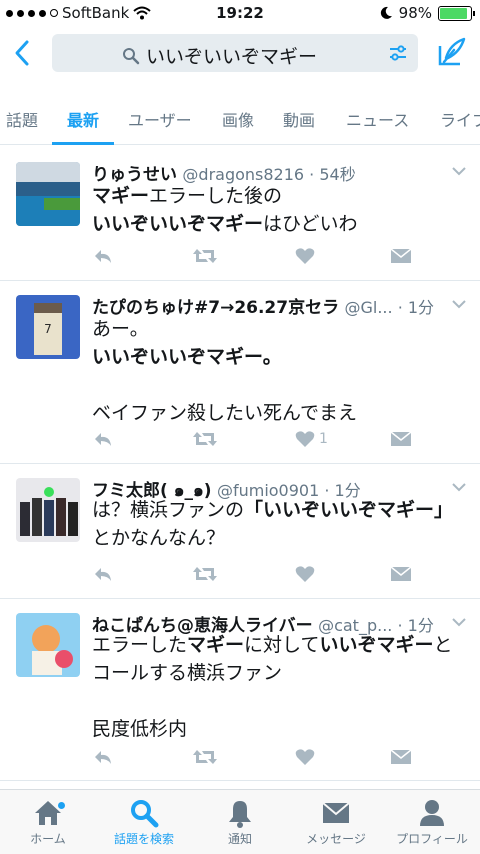 This screenshot has height=854, width=480. I want to click on tab-news: ニュース, so click(377, 119).